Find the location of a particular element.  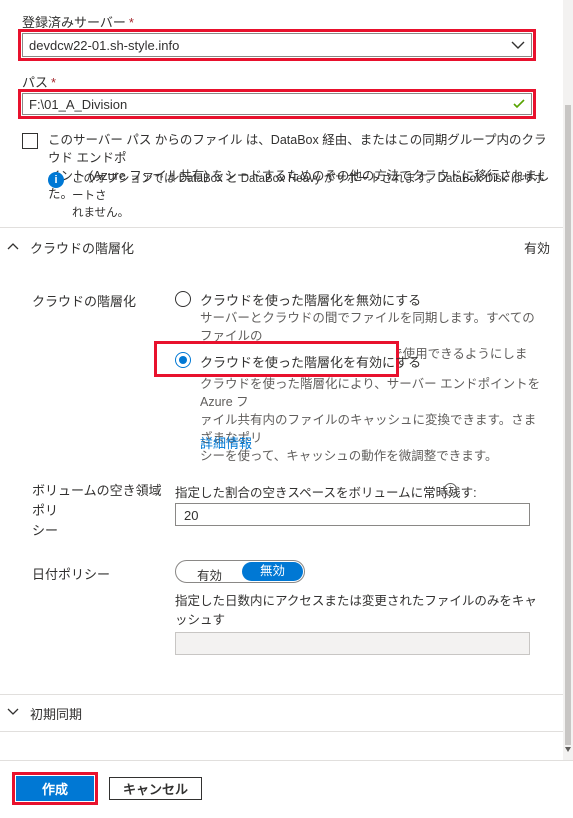

toggle-on-option: 有効 is located at coordinates (209, 574).